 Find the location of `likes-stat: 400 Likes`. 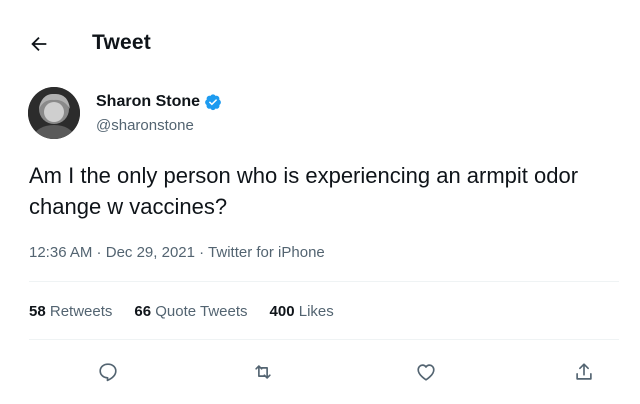

likes-stat: 400 Likes is located at coordinates (302, 311).